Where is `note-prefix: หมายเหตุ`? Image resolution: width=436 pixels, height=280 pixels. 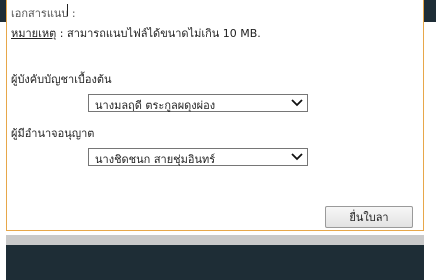 note-prefix: หมายเหตุ is located at coordinates (34, 33).